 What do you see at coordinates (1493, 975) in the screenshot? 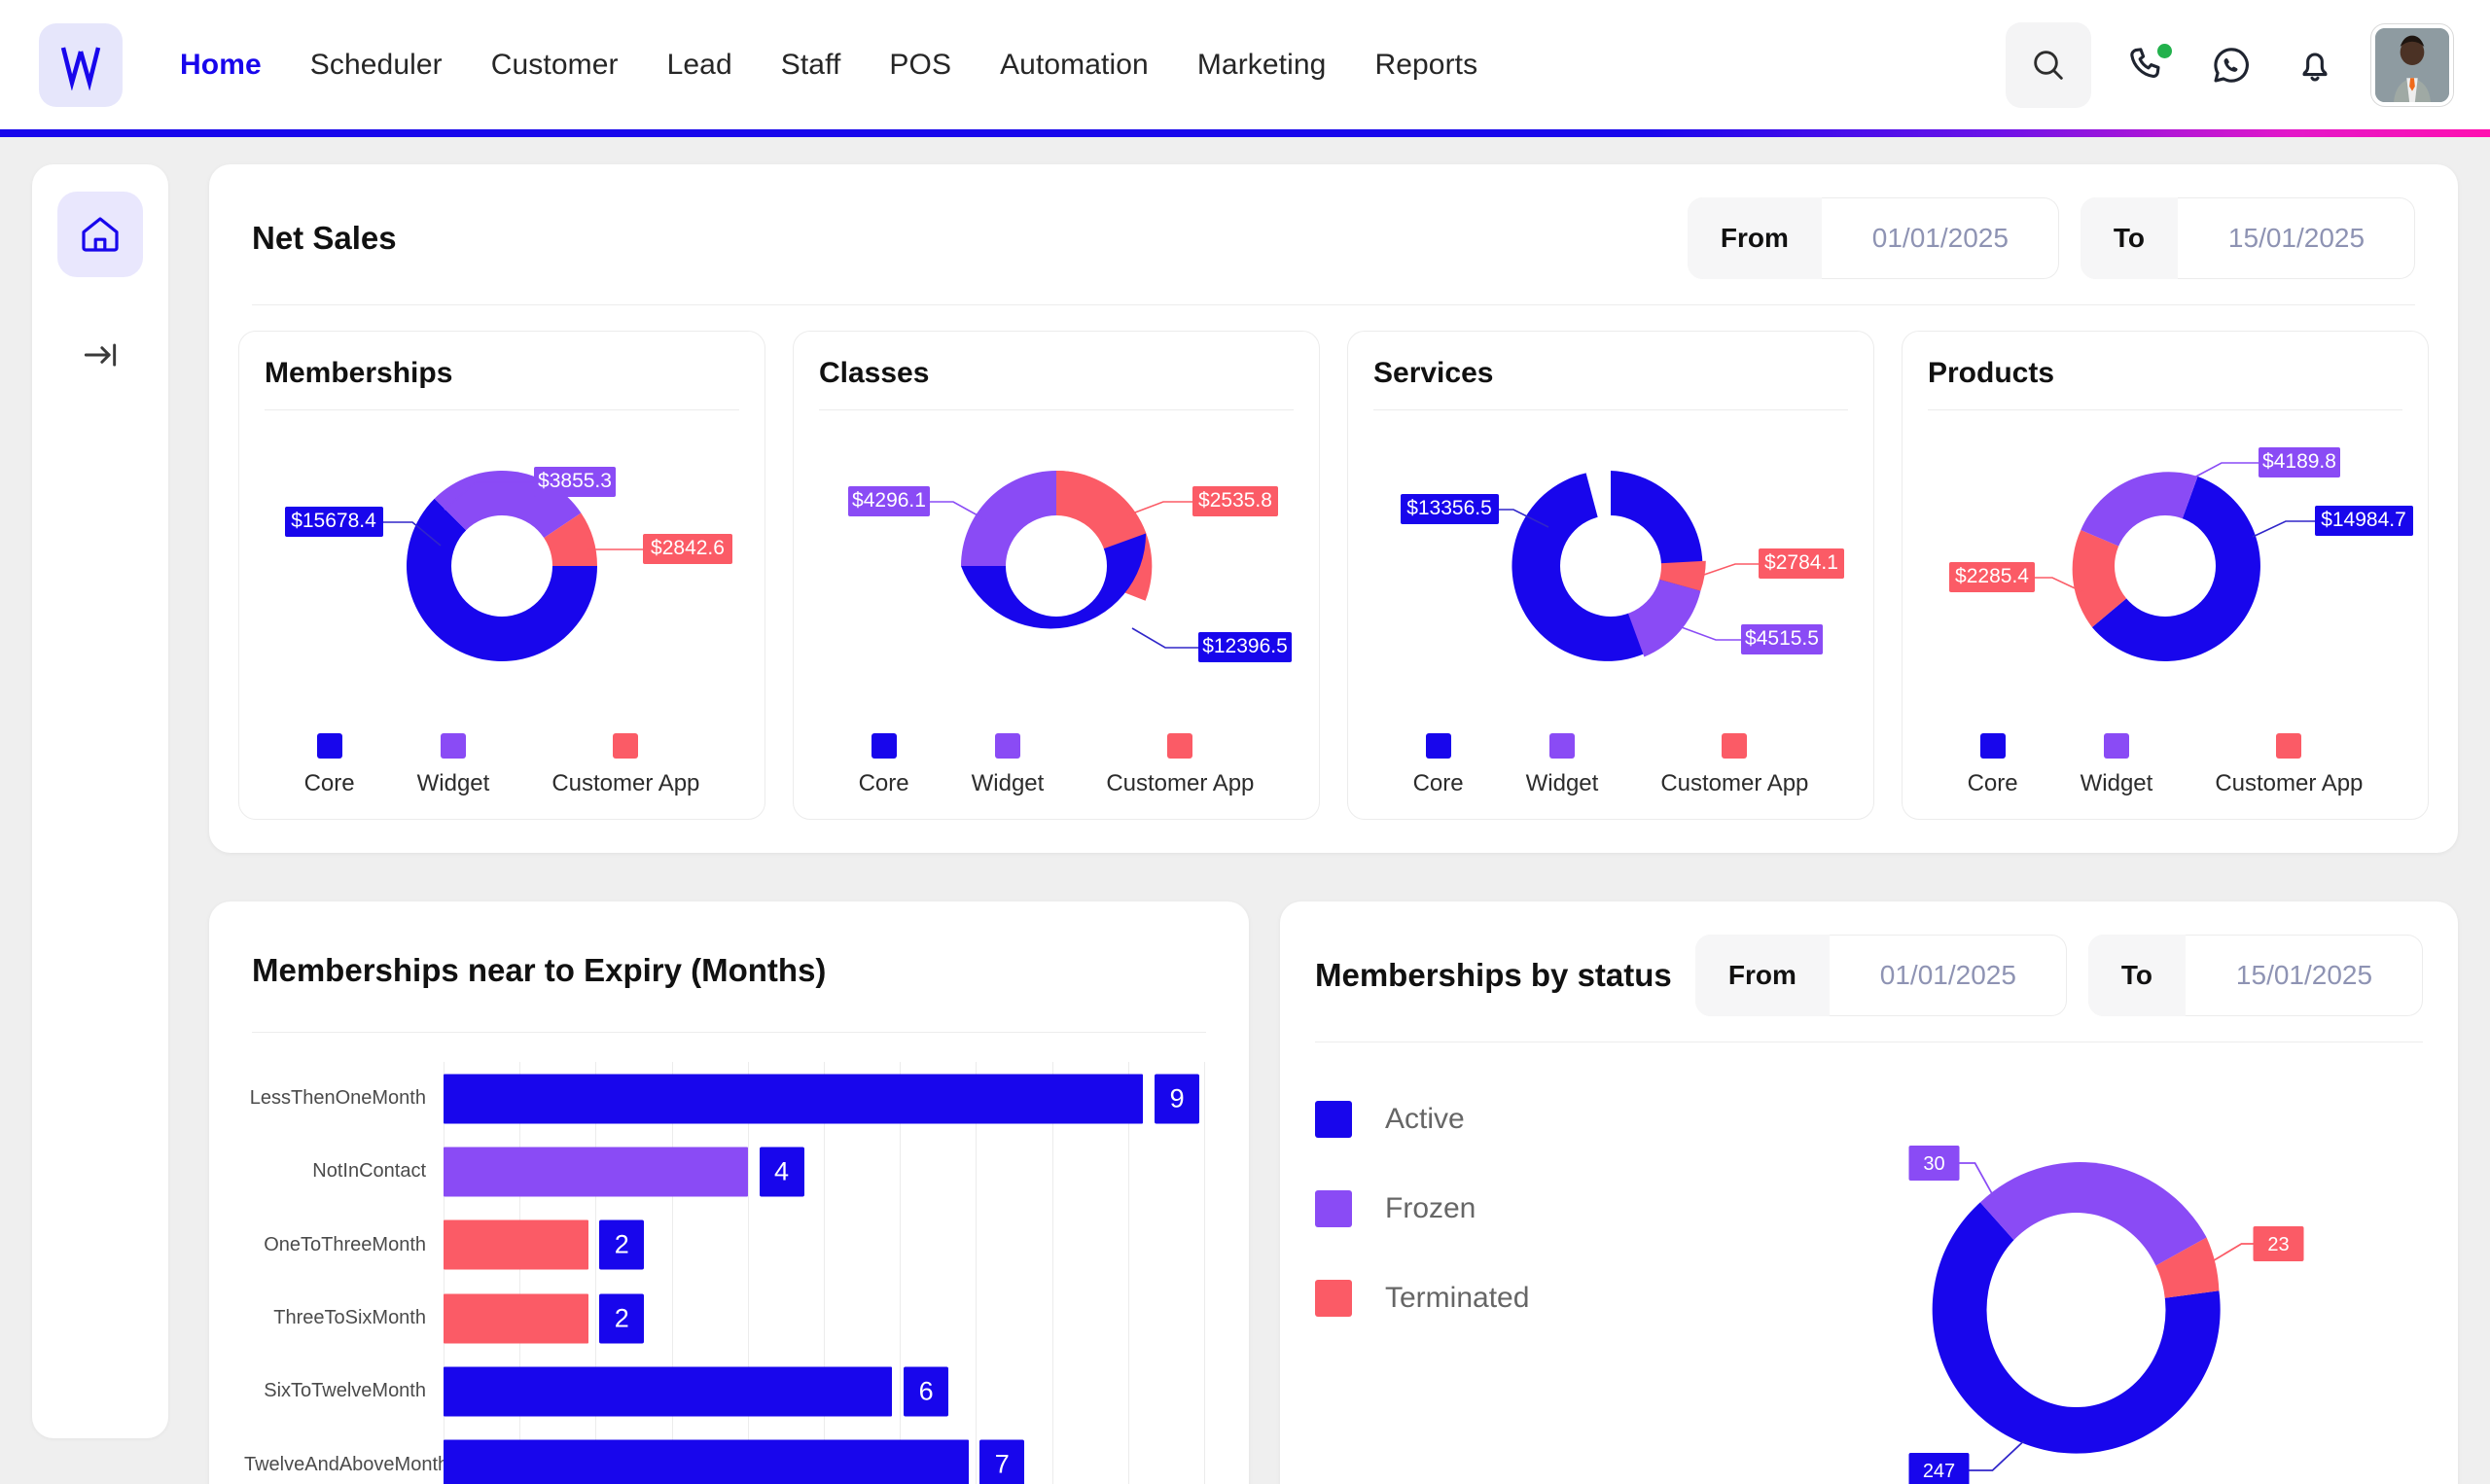
I see `status-title: Memberships by status` at bounding box center [1493, 975].